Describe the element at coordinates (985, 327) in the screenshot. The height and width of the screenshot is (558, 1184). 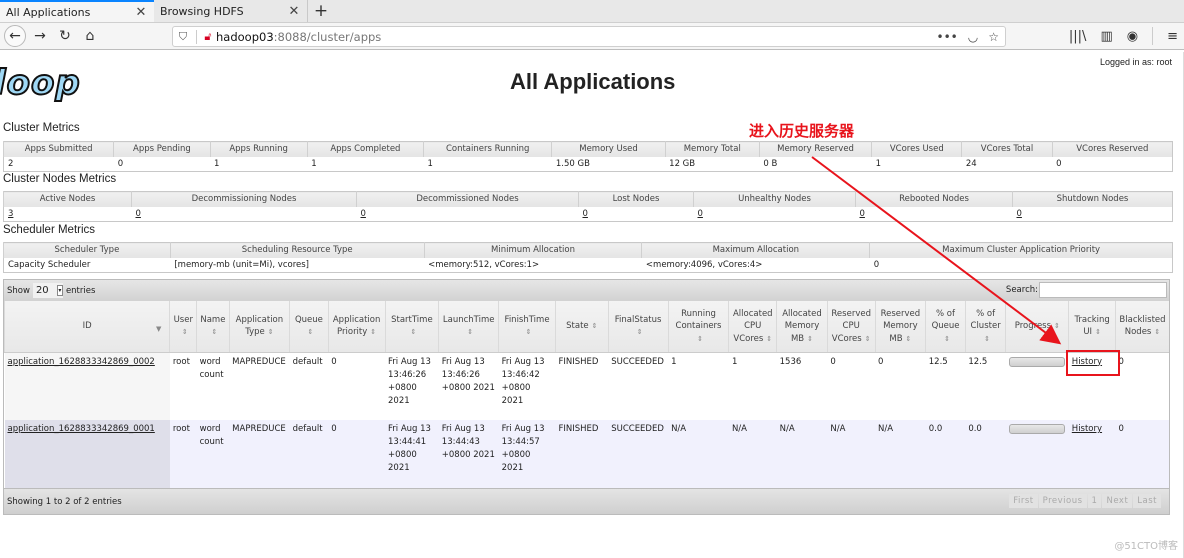
I see `column-header-percent-of-cluster: % of Cluster⇕` at that location.